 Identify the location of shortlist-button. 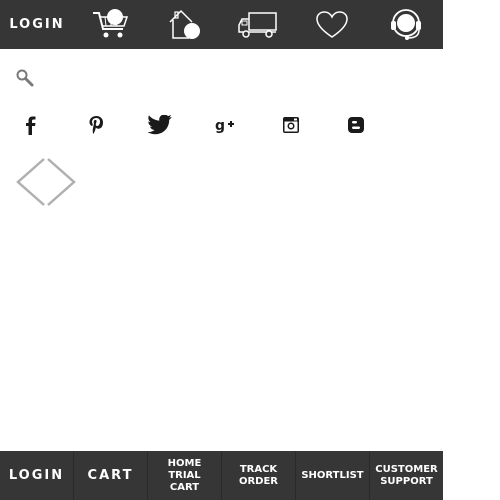
(332, 24).